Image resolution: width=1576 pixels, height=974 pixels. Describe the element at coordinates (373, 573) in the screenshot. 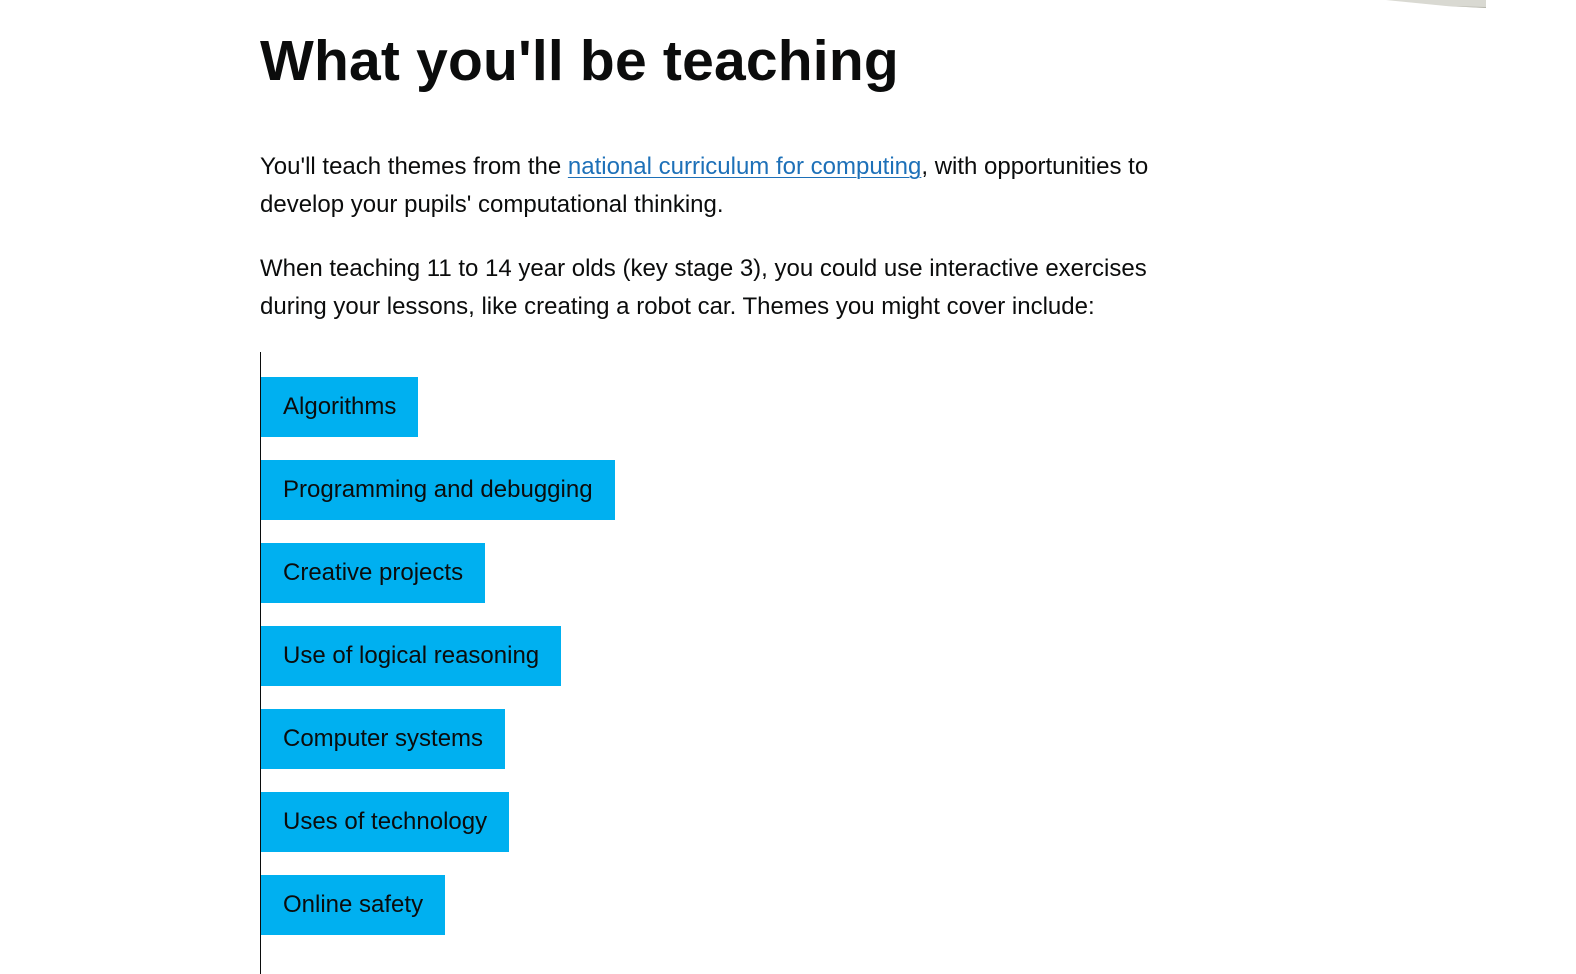

I see `theme-creative-projects: Creative projects` at that location.